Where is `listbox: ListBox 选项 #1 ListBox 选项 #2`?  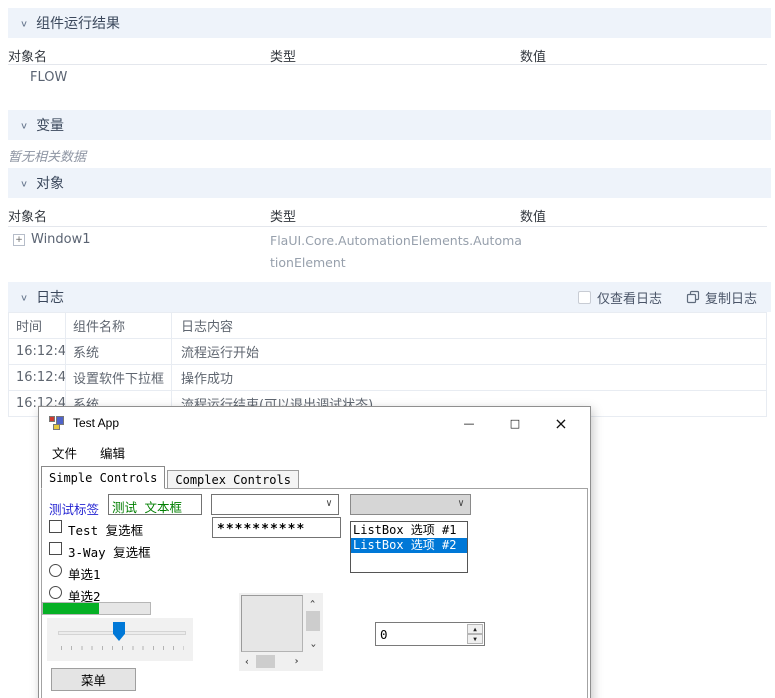 listbox: ListBox 选项 #1 ListBox 选项 #2 is located at coordinates (409, 547).